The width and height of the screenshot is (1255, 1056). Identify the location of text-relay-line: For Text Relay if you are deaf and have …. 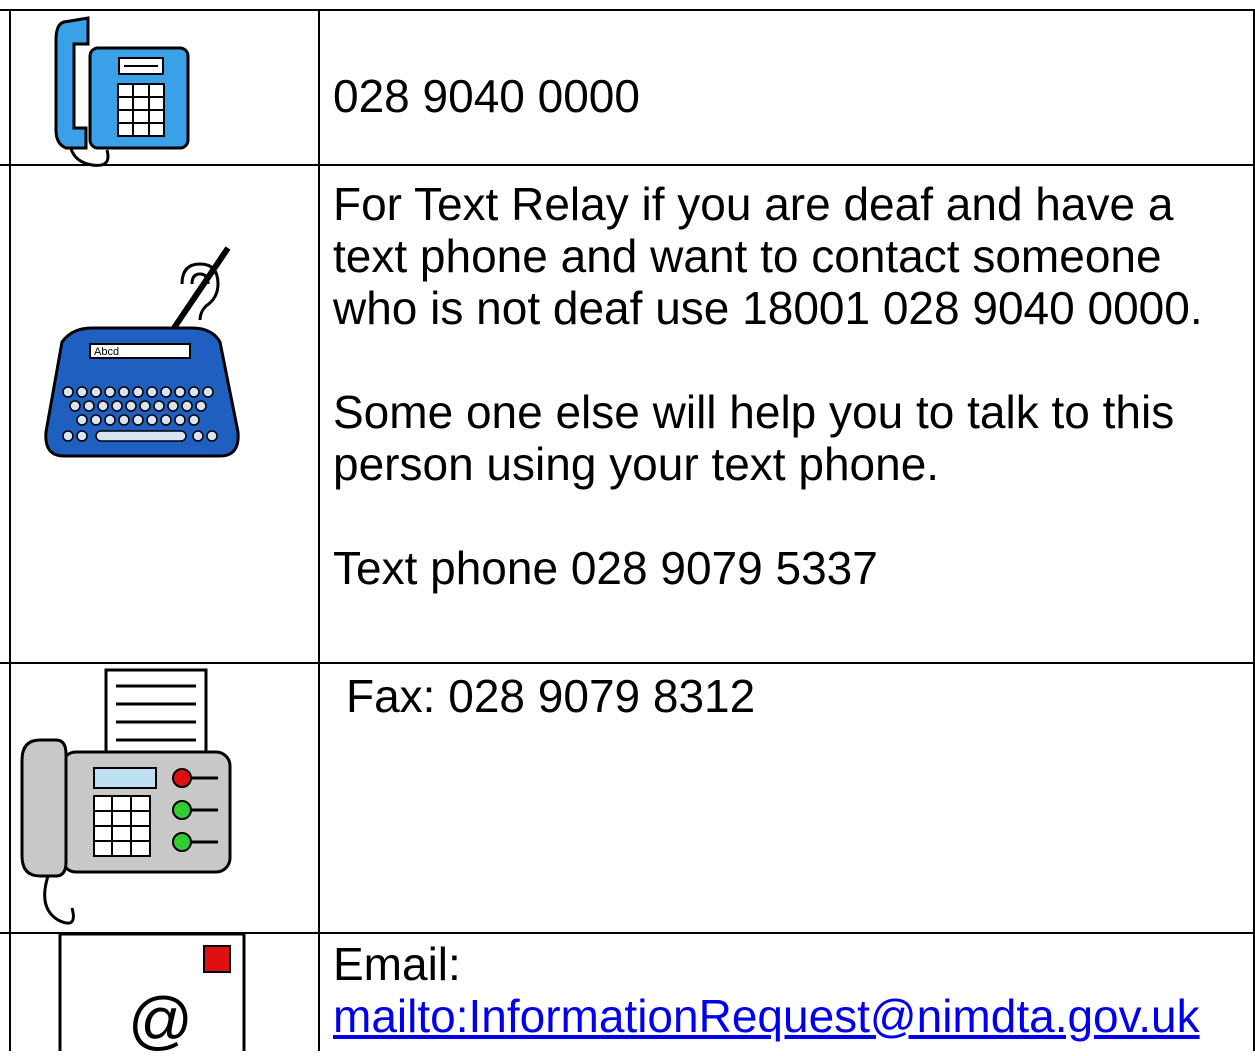
(753, 204).